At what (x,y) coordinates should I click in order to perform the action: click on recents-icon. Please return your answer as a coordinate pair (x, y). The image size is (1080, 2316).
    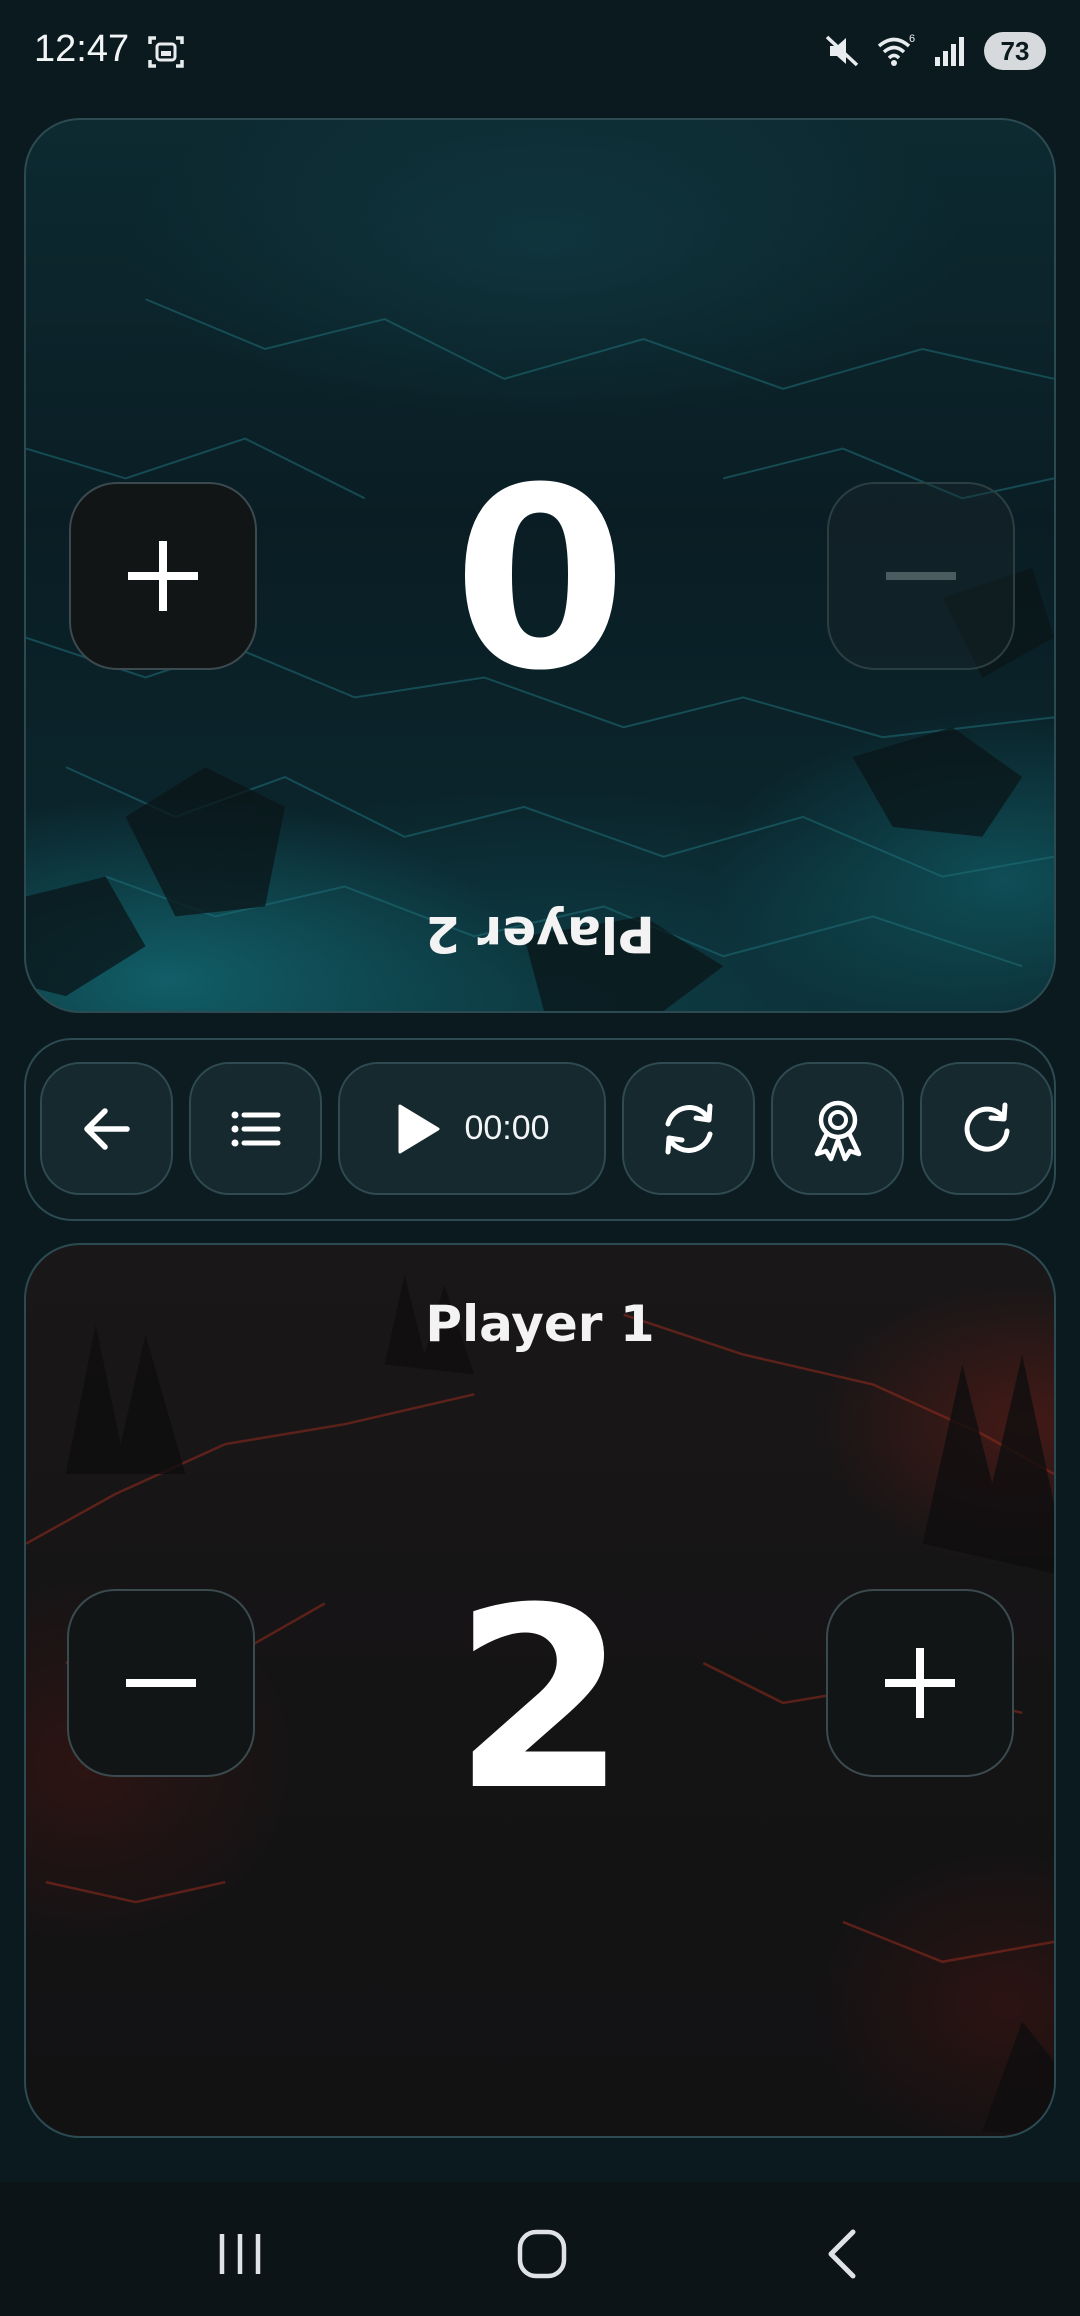
    Looking at the image, I should click on (240, 2254).